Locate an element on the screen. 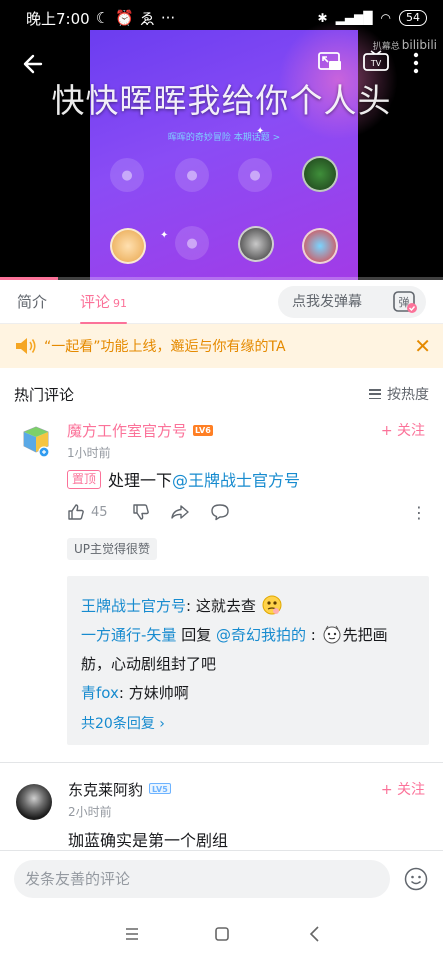 This screenshot has width=443, height=960. reply-item: 王牌战士官方号: 这就去查 is located at coordinates (248, 606).